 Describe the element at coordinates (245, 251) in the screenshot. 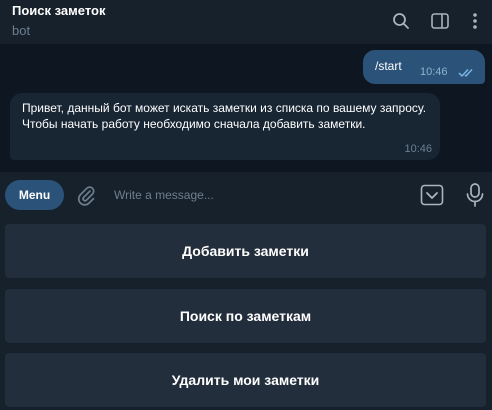

I see `add-notes-button: Добавить заметки` at that location.